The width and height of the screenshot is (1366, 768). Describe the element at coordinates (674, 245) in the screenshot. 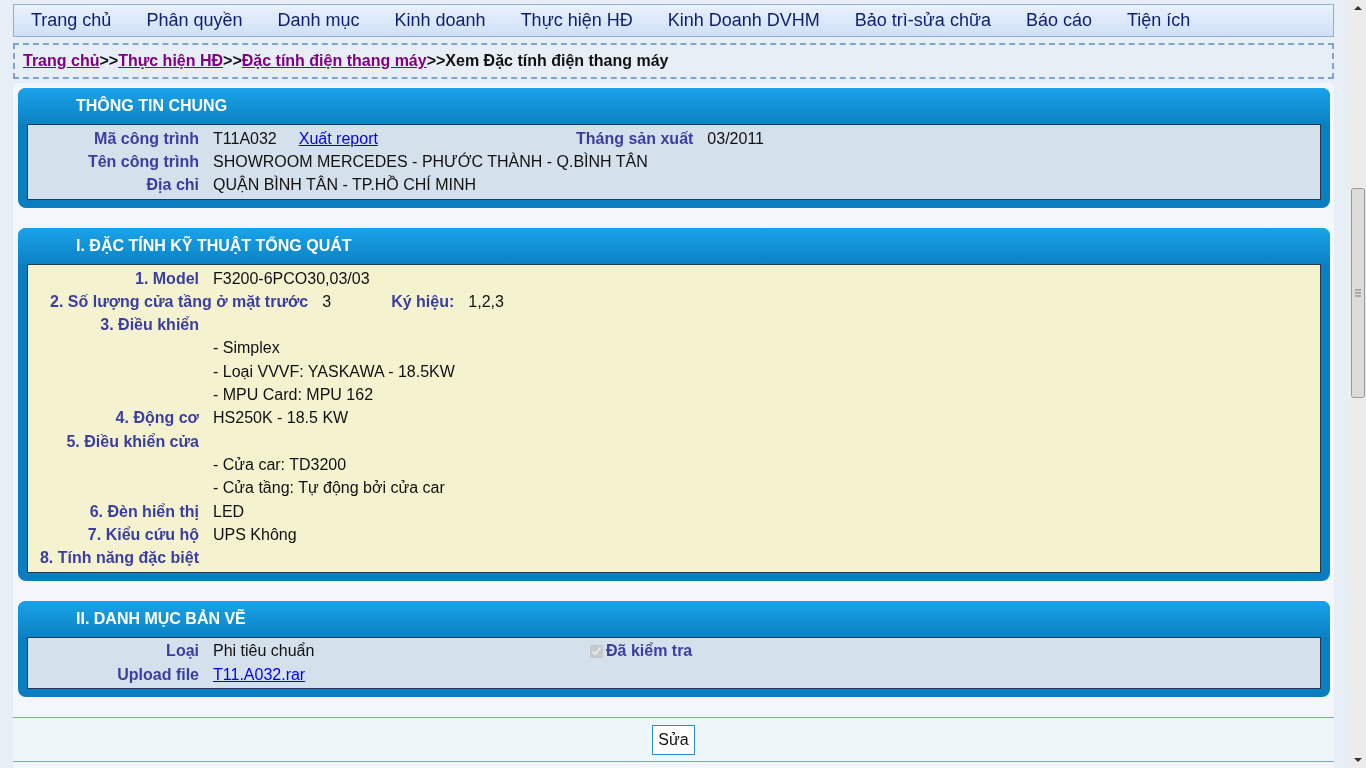

I see `section-title: I. ĐẶC TÍNH KỸ THUẬT TỔNG QUÁT` at that location.